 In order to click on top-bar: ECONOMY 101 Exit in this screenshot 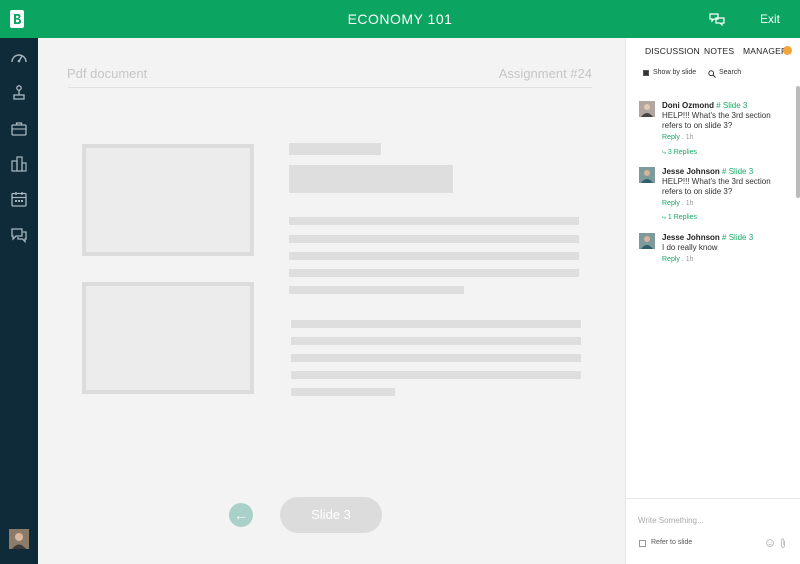, I will do `click(400, 19)`.